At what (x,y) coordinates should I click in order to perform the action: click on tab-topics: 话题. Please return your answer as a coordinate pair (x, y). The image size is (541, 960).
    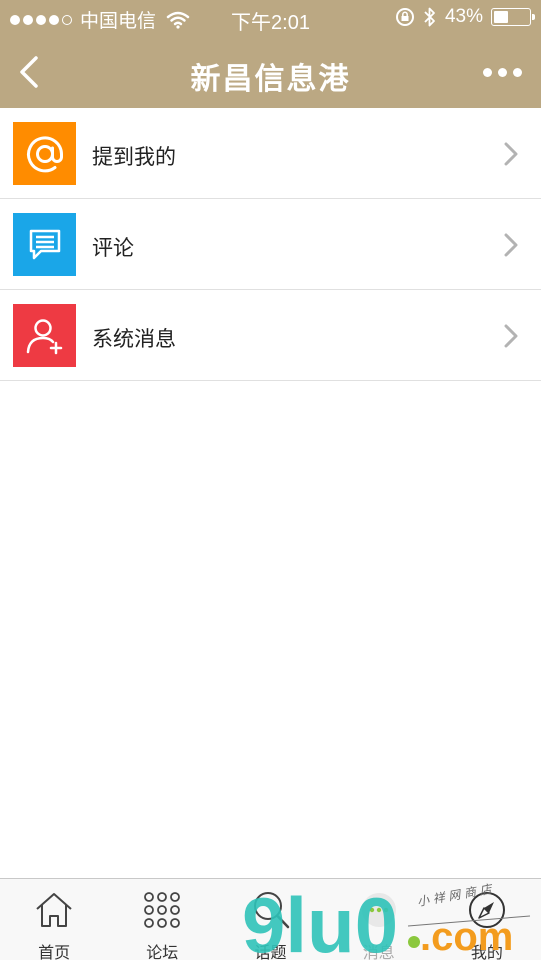
    Looking at the image, I should click on (270, 919).